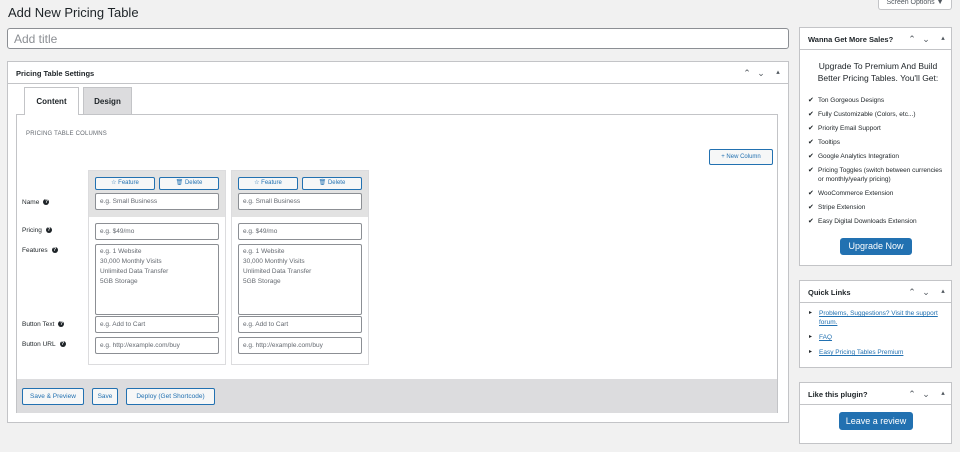  What do you see at coordinates (66, 134) in the screenshot?
I see `section-label: PRICING TABLE COLUMNS` at bounding box center [66, 134].